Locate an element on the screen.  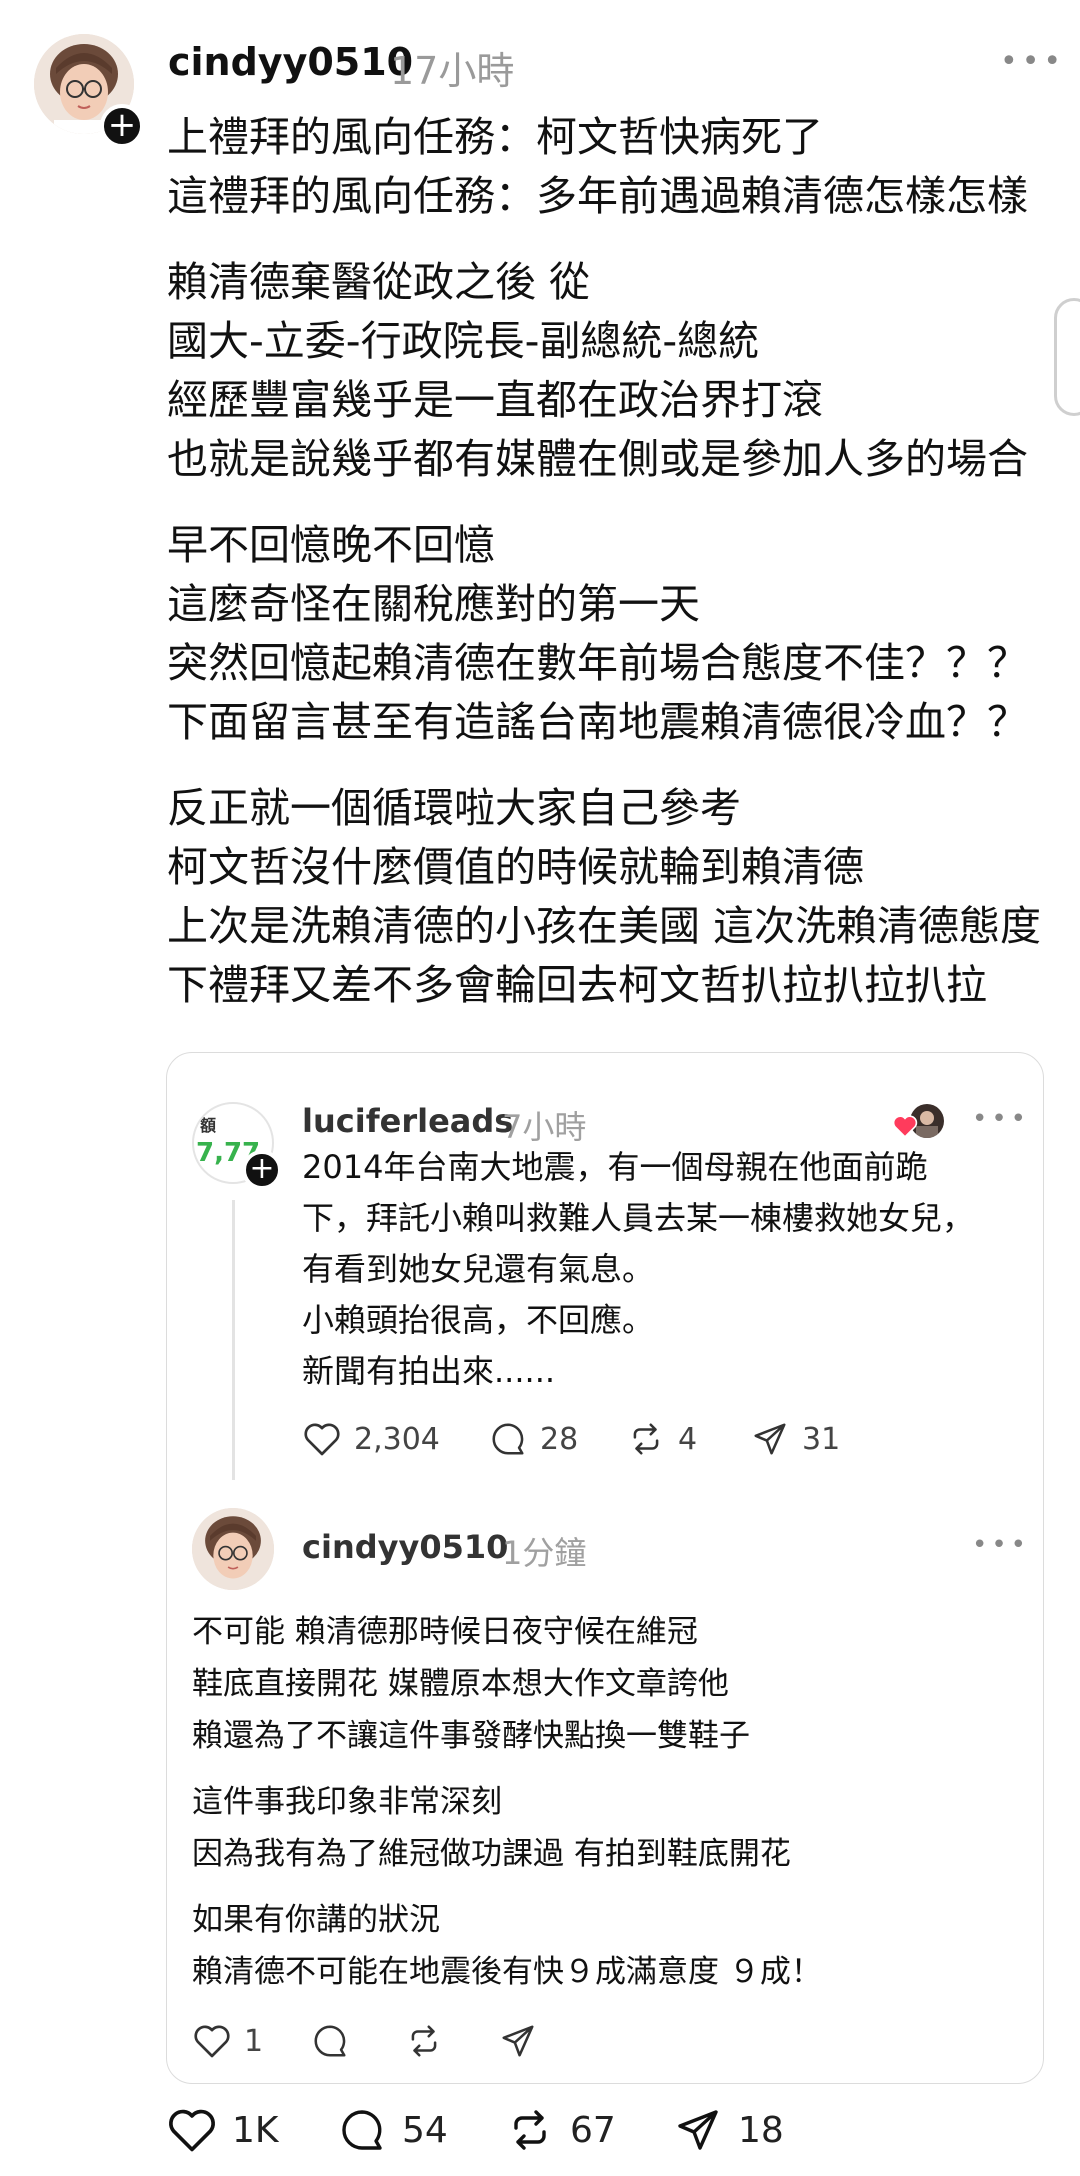
quoted-comment-count: 28 is located at coordinates (559, 1439).